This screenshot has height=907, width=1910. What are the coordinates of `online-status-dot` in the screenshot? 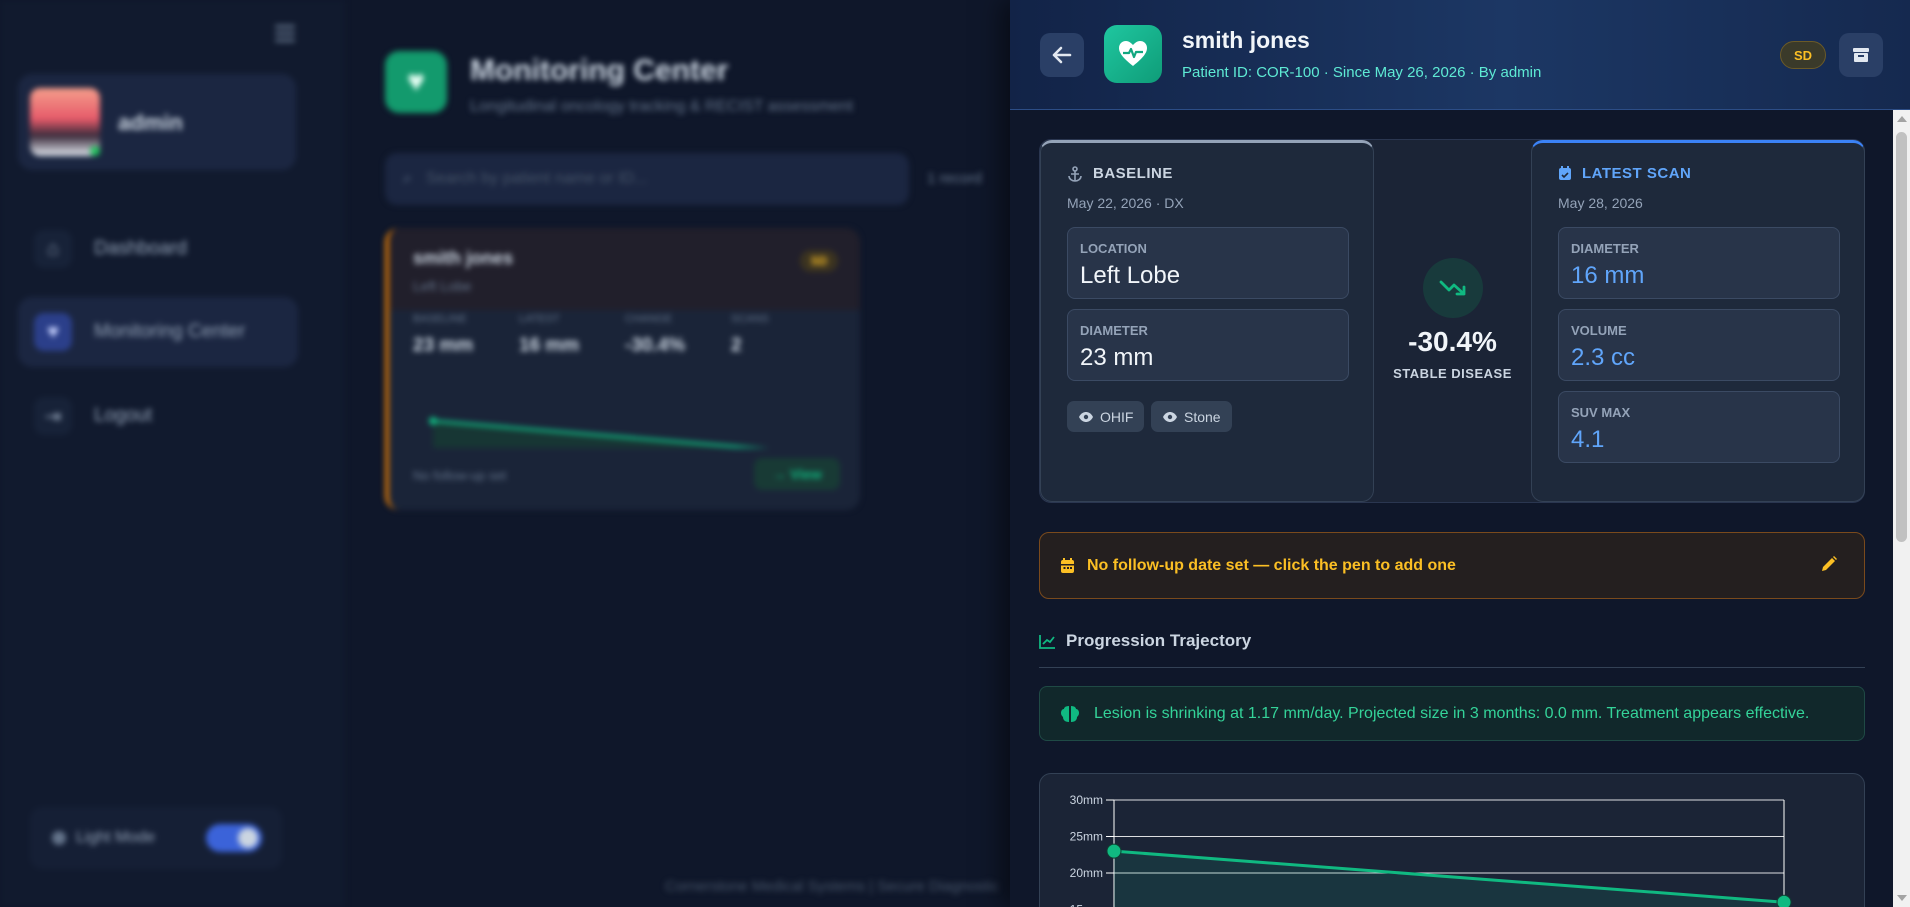 It's located at (95, 151).